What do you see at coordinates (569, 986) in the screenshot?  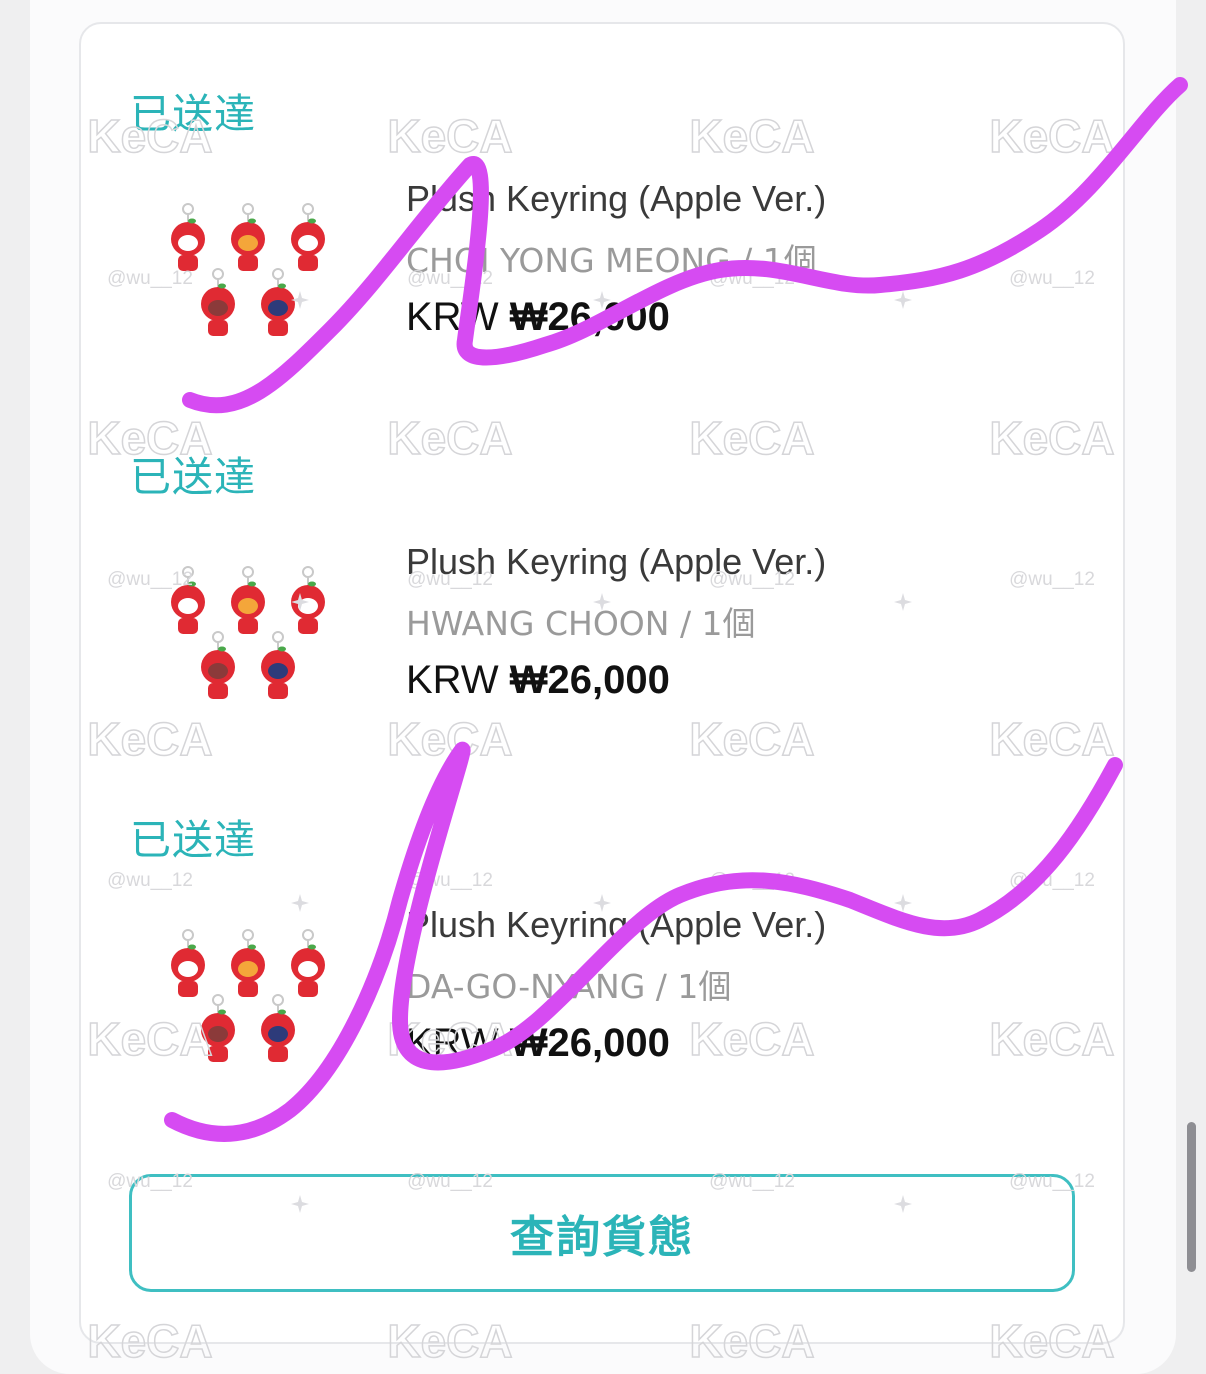 I see `product-option: DA-GO-NYANG / 1個` at bounding box center [569, 986].